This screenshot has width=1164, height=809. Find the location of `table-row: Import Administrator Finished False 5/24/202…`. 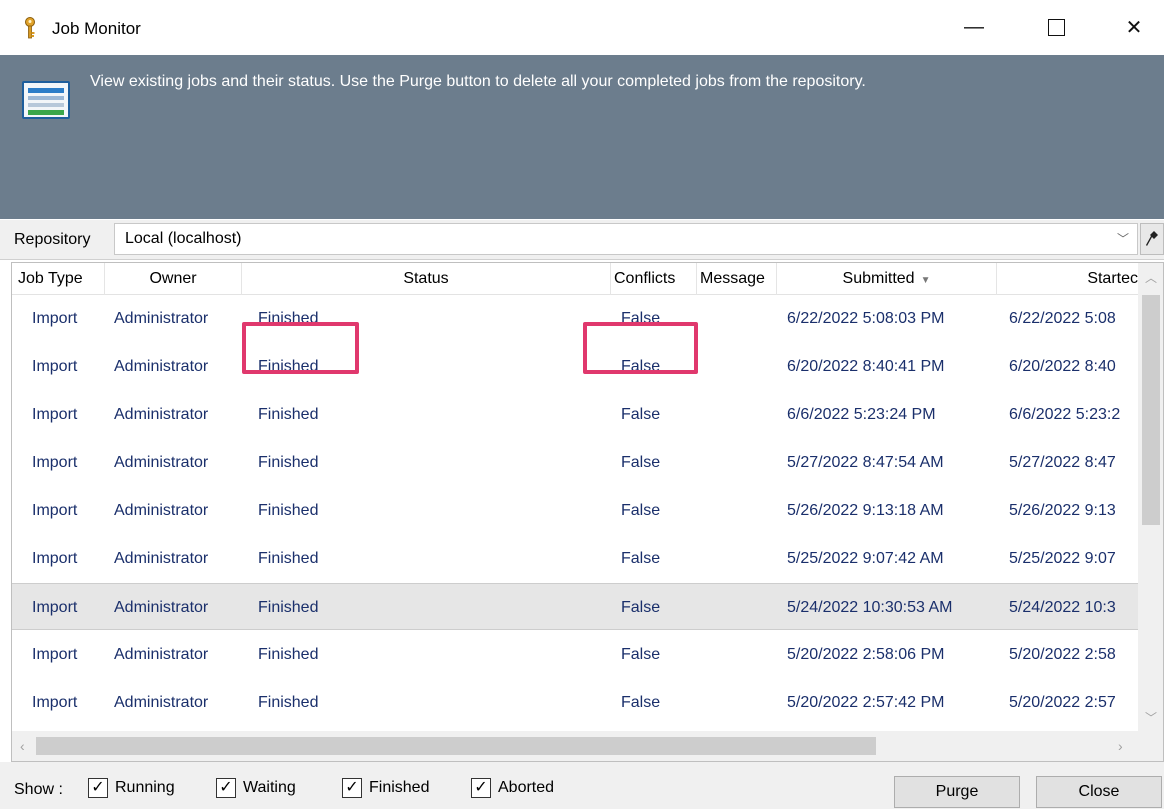

table-row: Import Administrator Finished False 5/24/202… is located at coordinates (575, 606).